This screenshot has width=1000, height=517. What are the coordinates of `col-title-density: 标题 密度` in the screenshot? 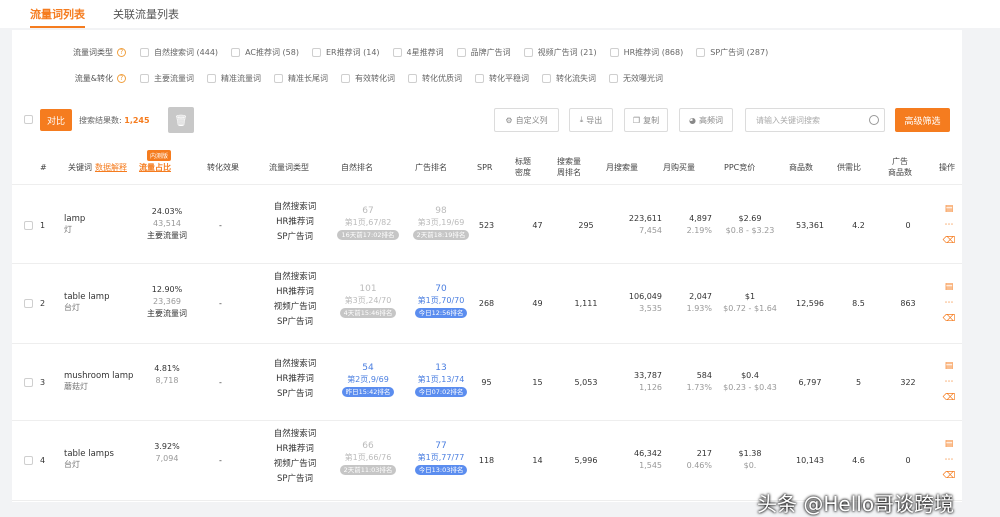 It's located at (523, 167).